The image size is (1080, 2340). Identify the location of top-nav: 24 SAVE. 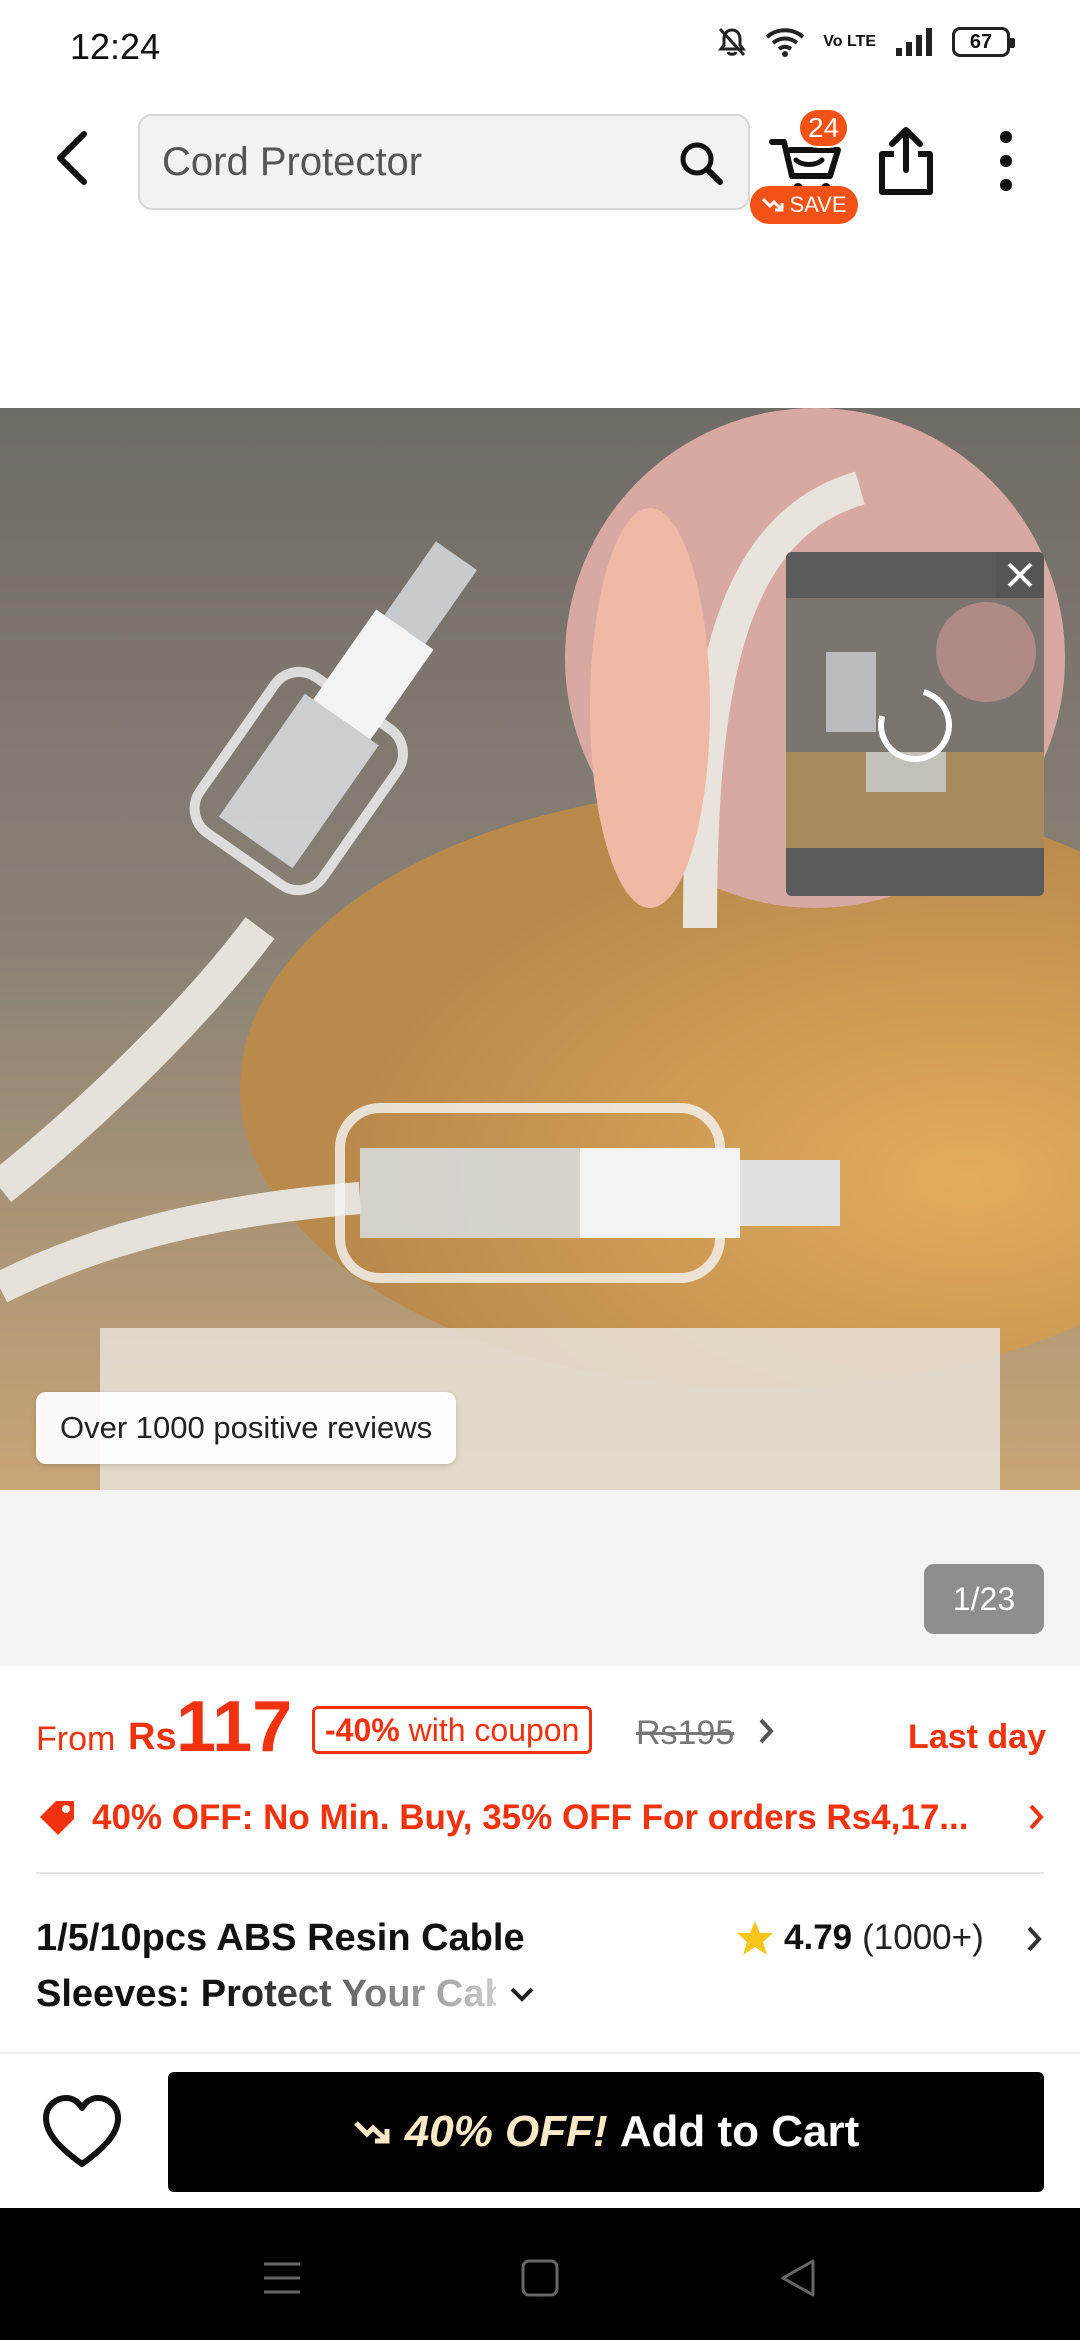
(540, 161).